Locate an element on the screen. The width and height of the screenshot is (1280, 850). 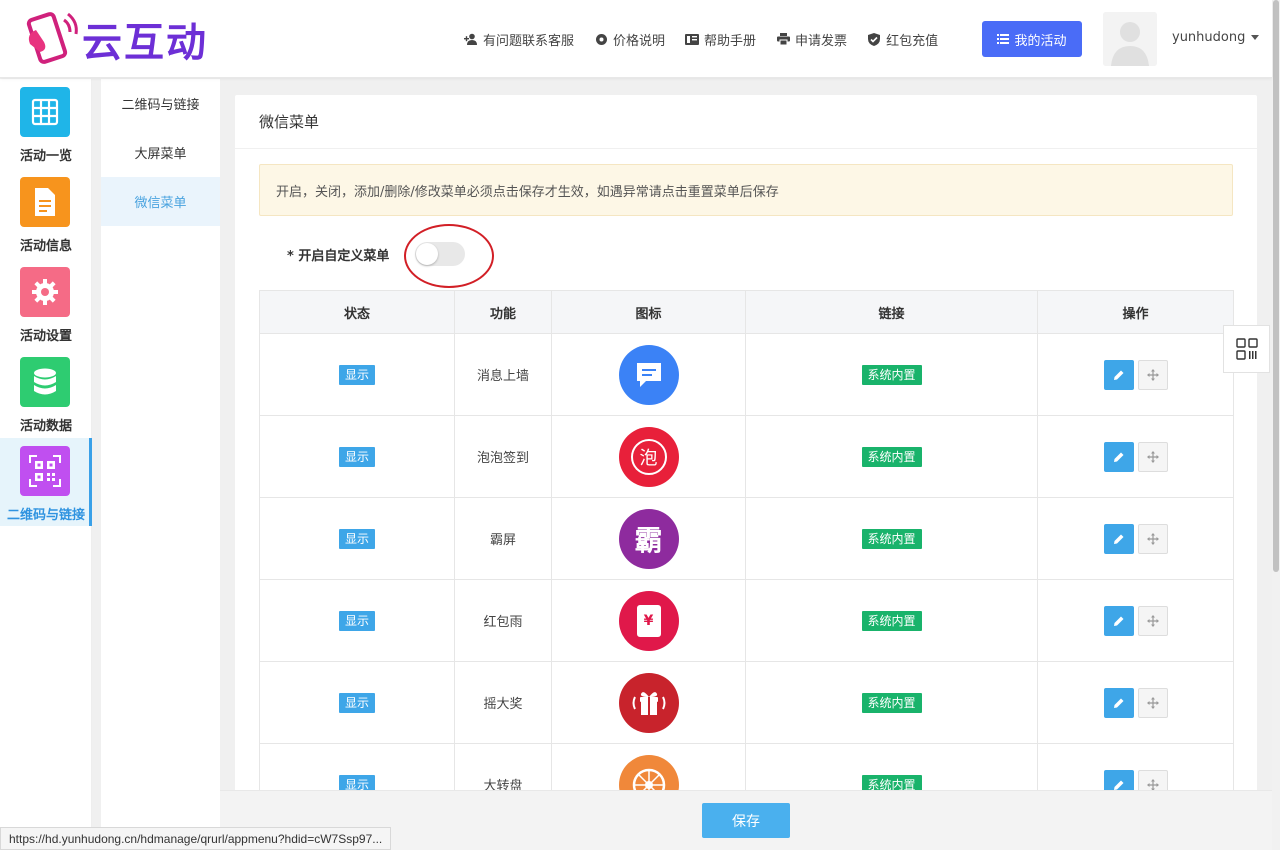
sidebar-item-label: 二维码与链接 is located at coordinates (45, 515).